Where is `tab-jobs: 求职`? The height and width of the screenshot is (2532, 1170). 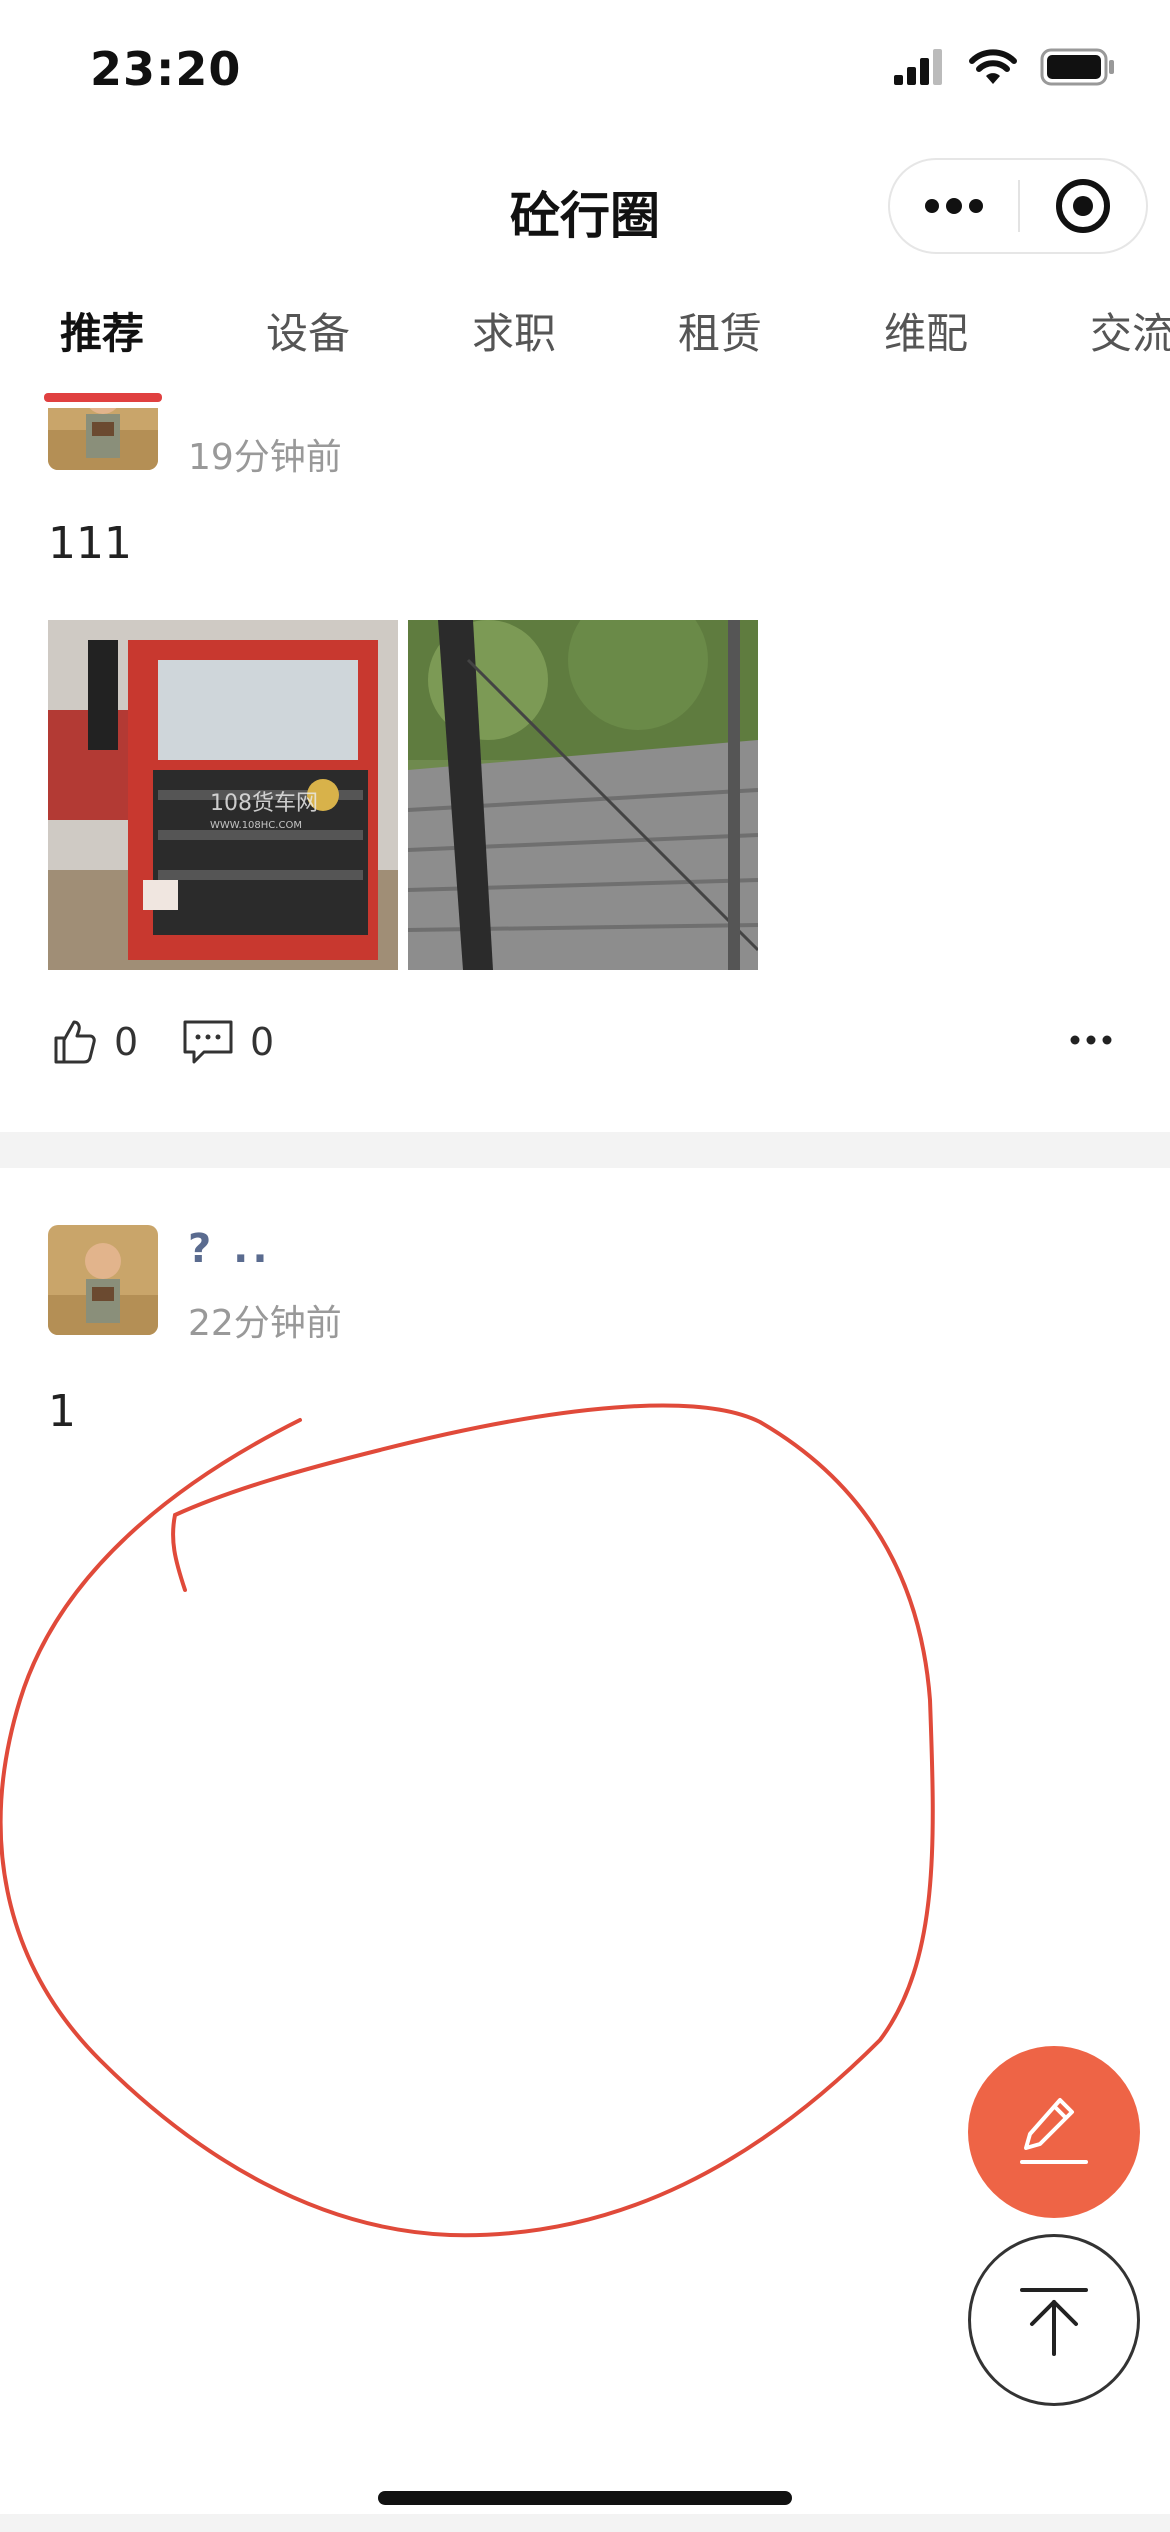
tab-jobs: 求职 is located at coordinates (514, 330).